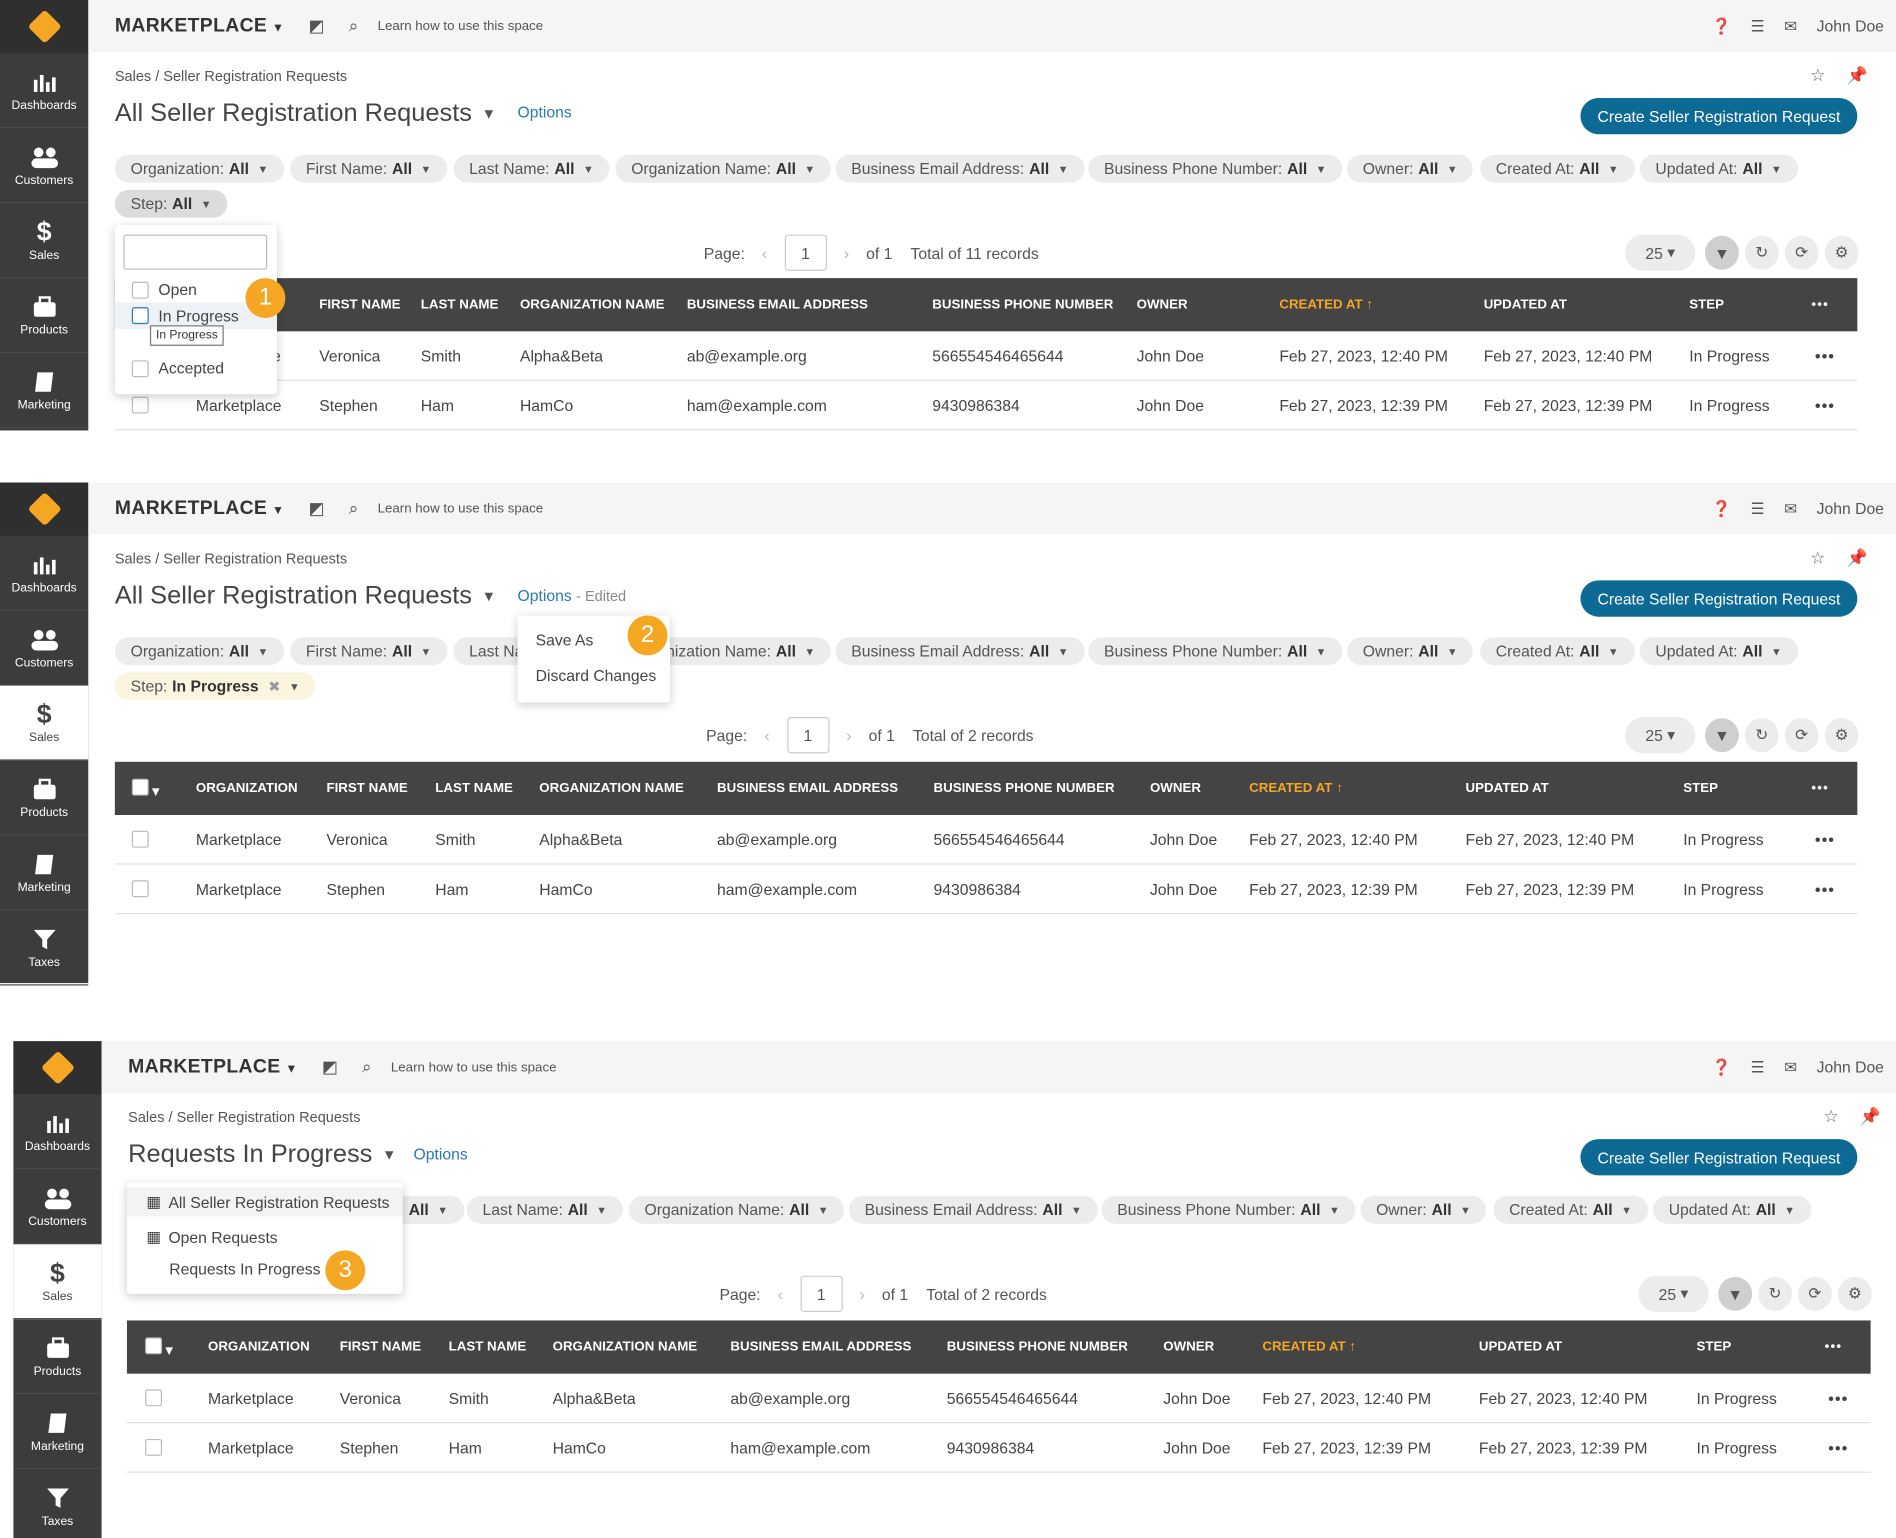  What do you see at coordinates (195, 252) in the screenshot?
I see `step-search-input` at bounding box center [195, 252].